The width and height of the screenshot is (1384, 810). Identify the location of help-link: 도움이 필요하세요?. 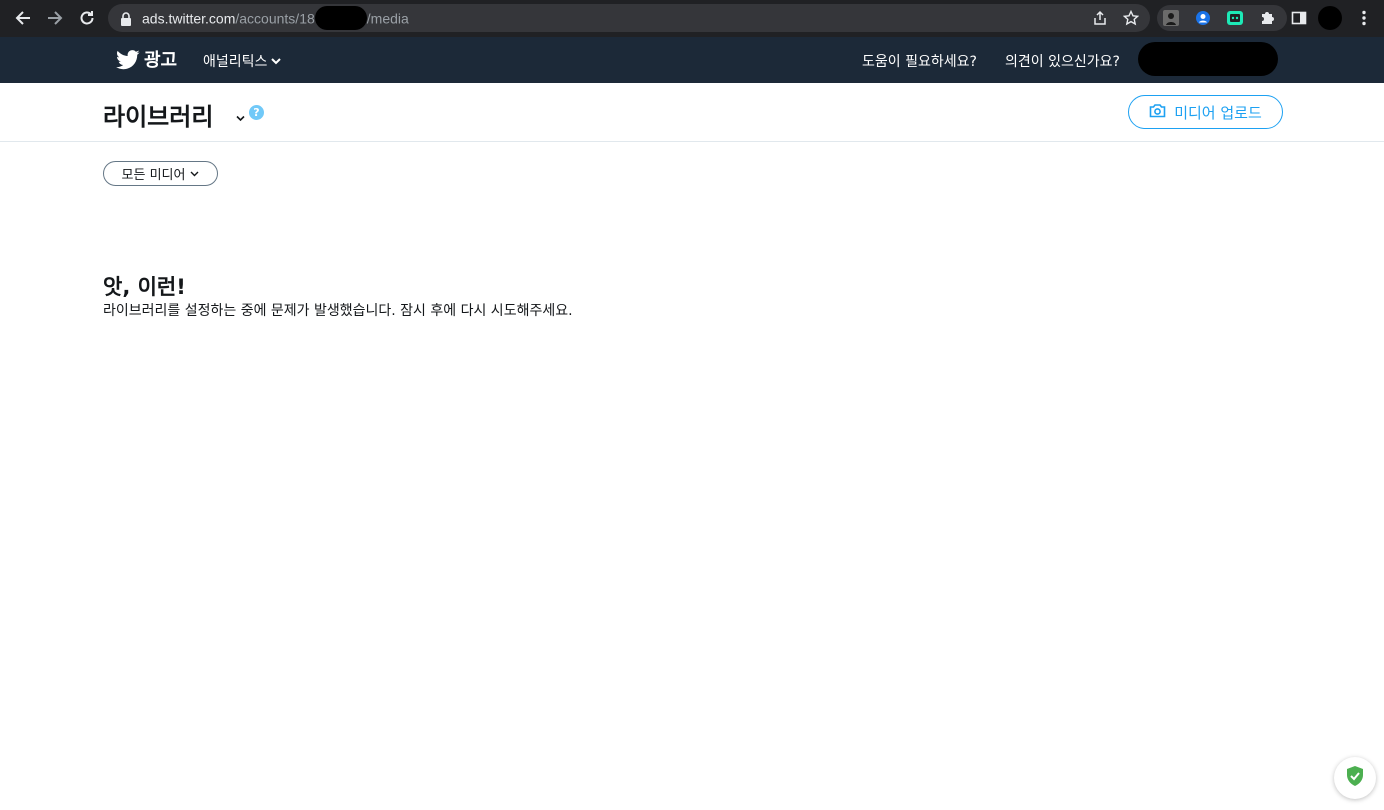
(919, 61).